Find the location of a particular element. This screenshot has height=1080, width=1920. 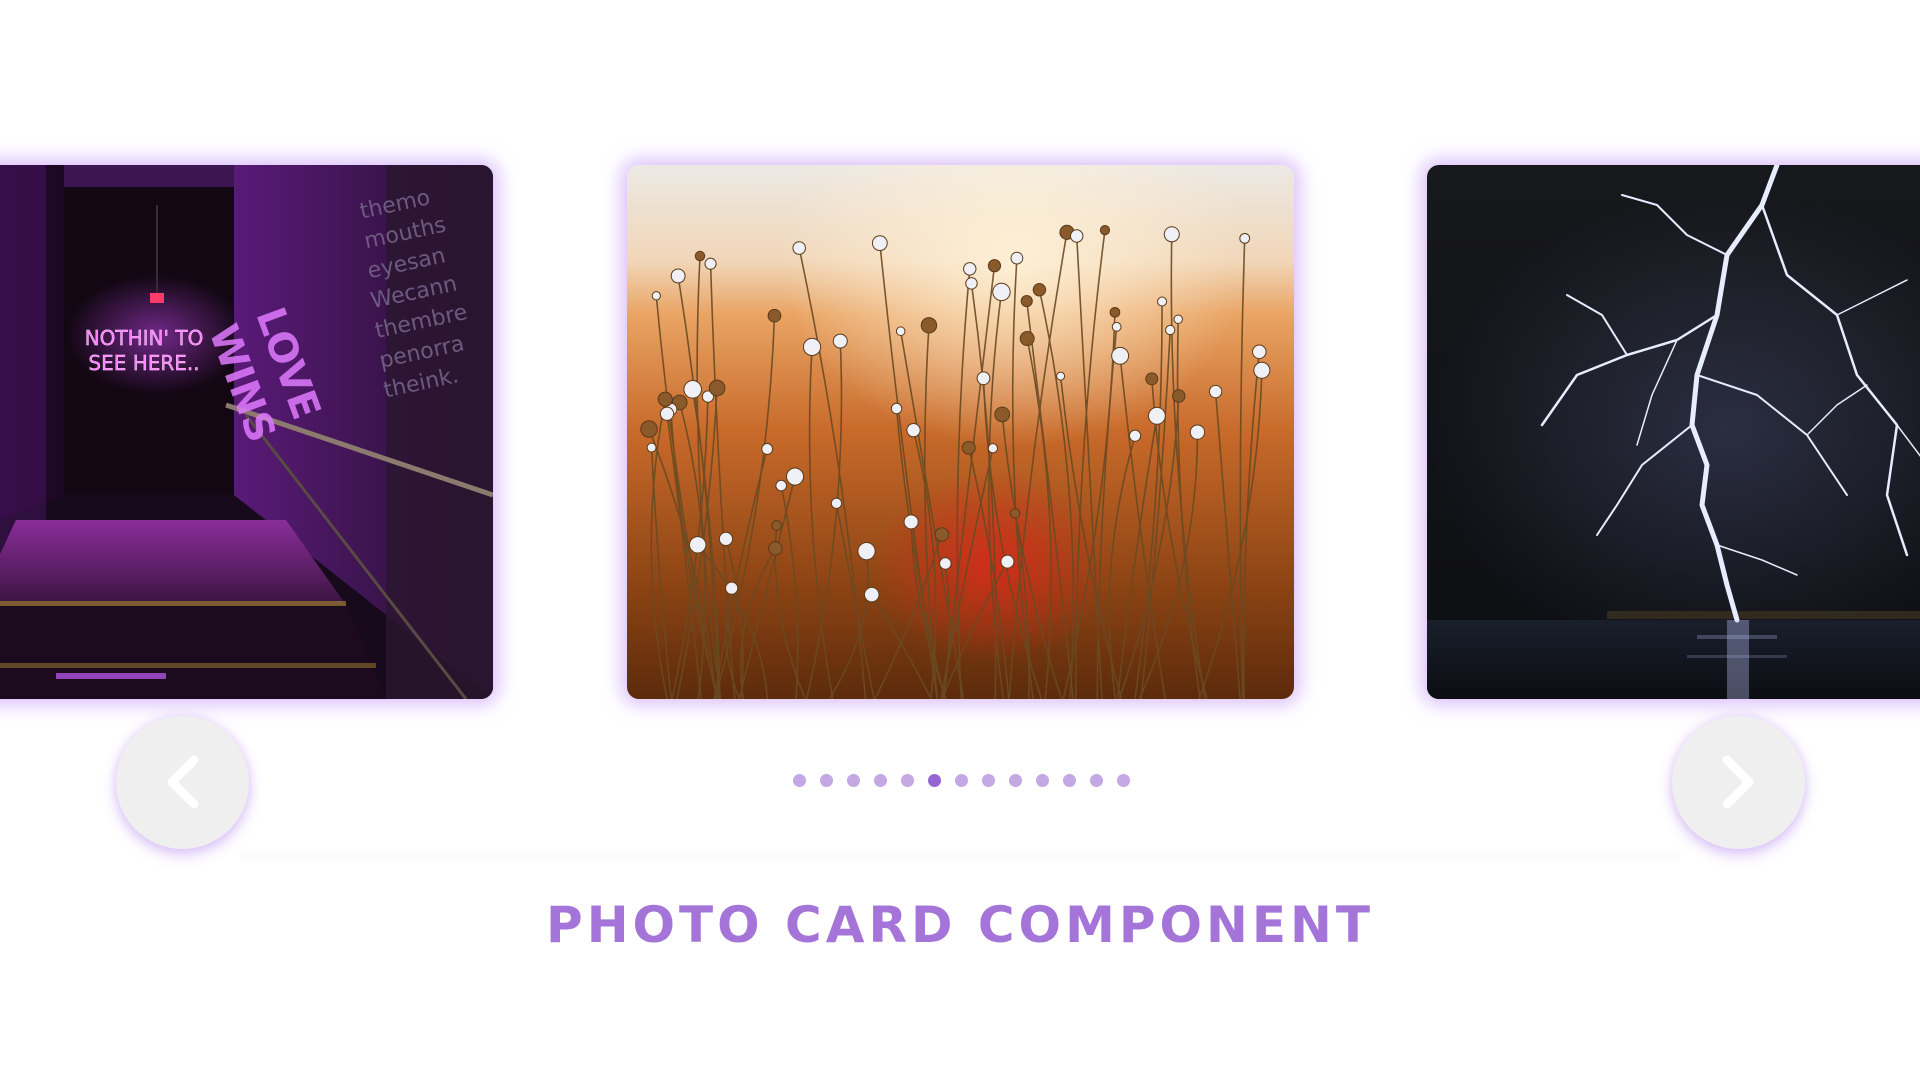

lightning-storm-photo is located at coordinates (1673, 432).